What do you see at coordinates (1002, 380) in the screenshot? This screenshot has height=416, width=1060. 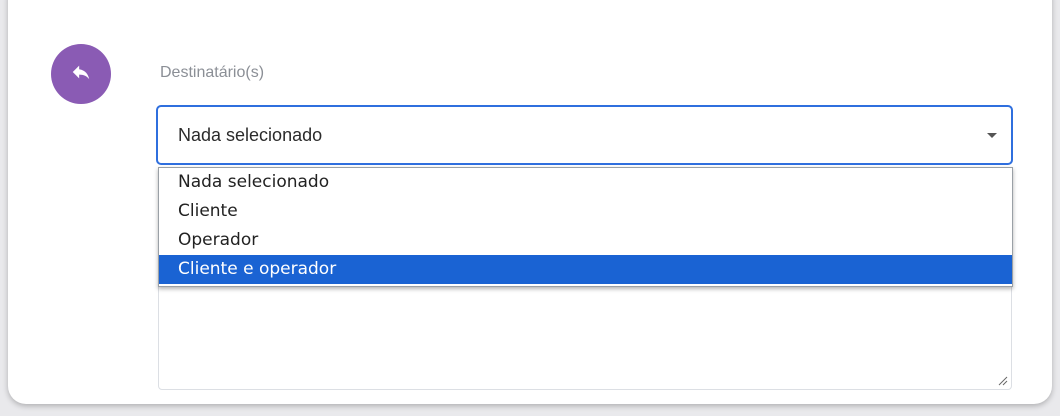 I see `resize-grip-icon` at bounding box center [1002, 380].